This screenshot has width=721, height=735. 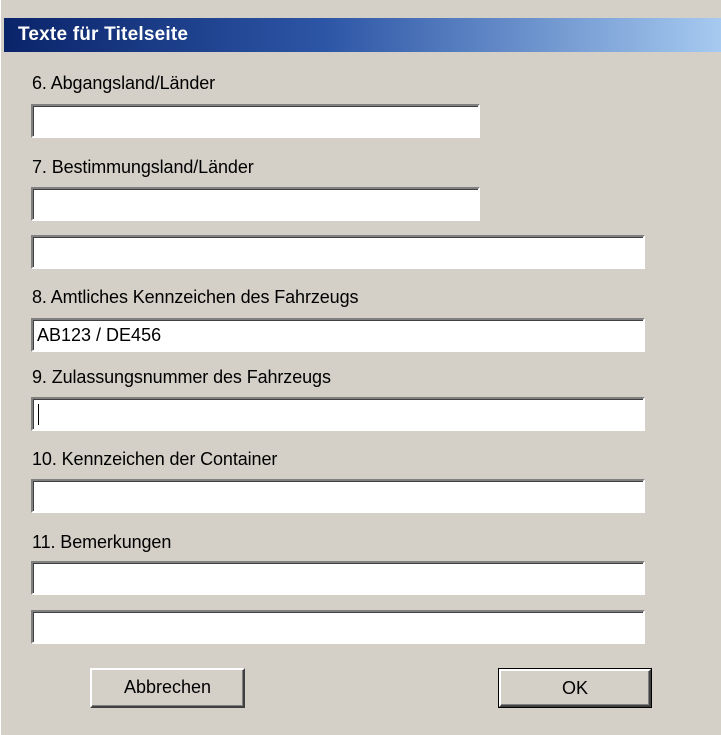 I want to click on departure-country-field, so click(x=255, y=121).